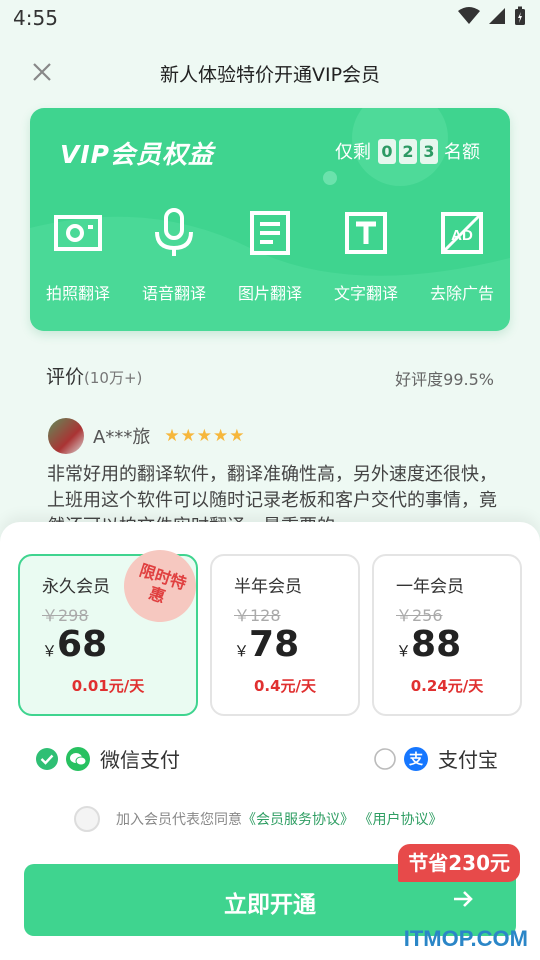  I want to click on savings-badge: 节省230元, so click(459, 863).